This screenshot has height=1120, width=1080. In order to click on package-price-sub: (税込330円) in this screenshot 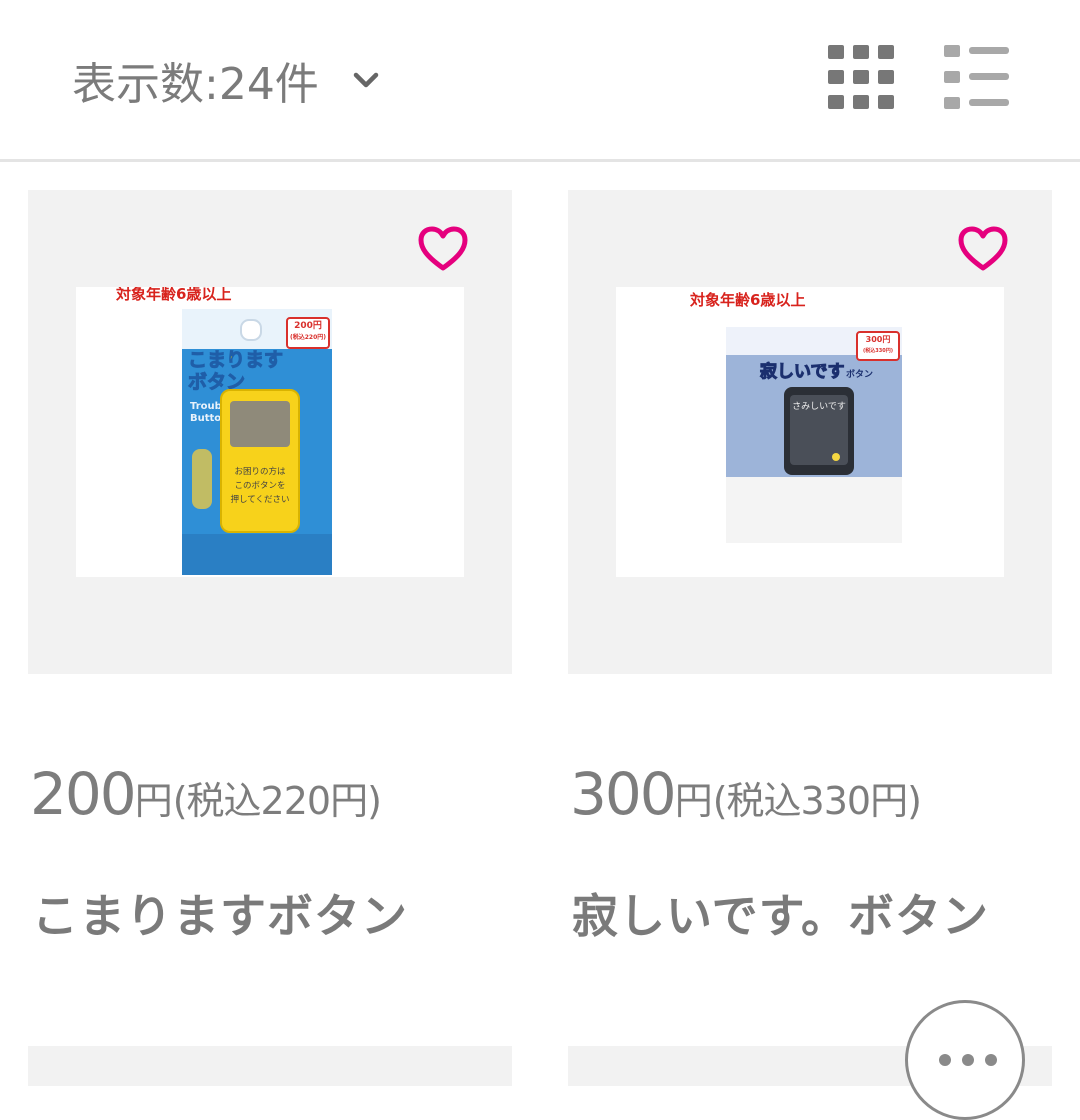, I will do `click(877, 351)`.